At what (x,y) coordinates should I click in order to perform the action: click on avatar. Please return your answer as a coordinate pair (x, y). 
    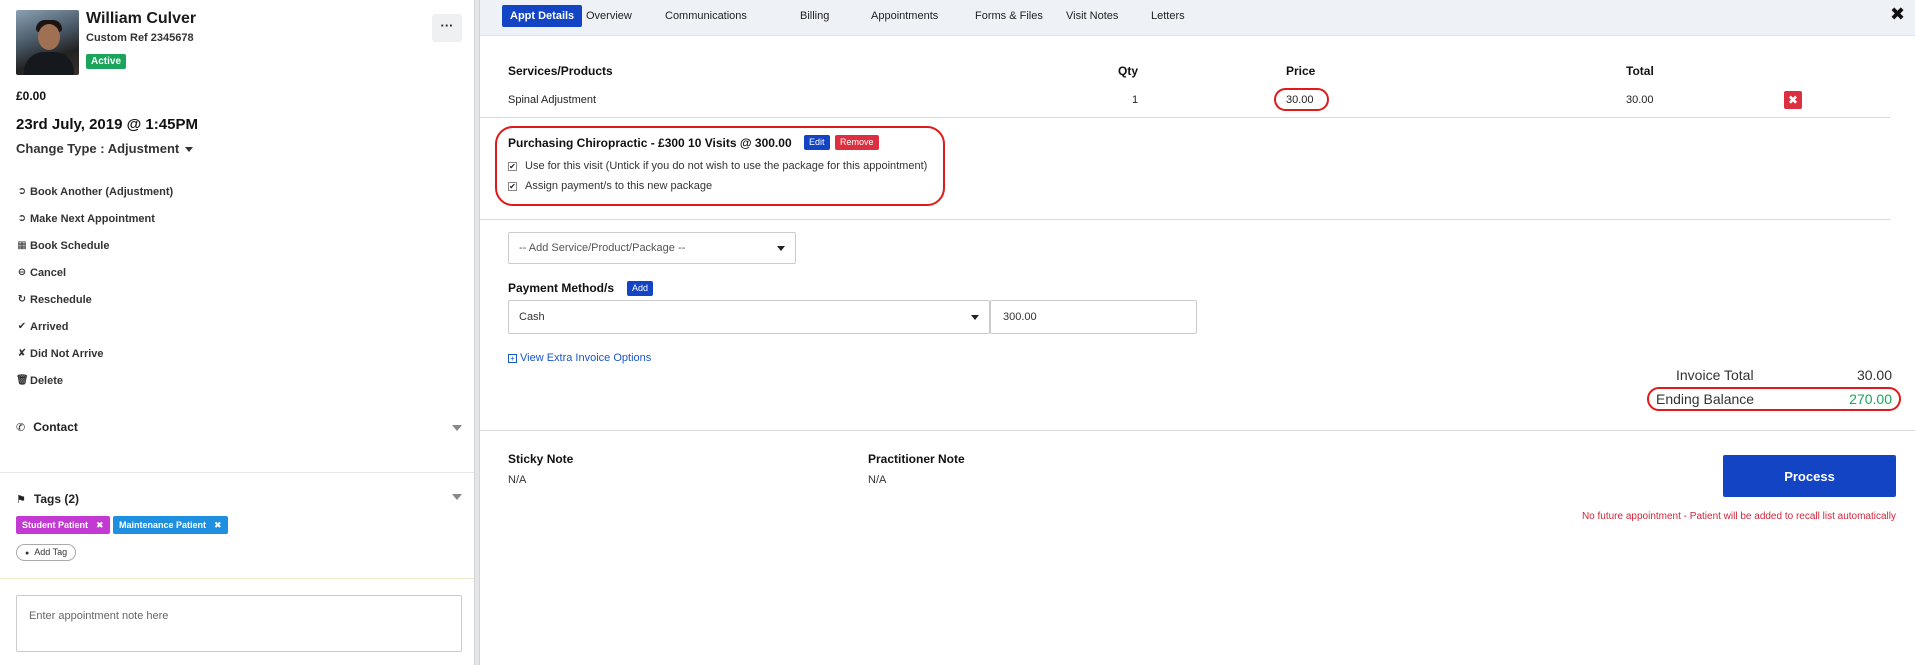
    Looking at the image, I should click on (47, 42).